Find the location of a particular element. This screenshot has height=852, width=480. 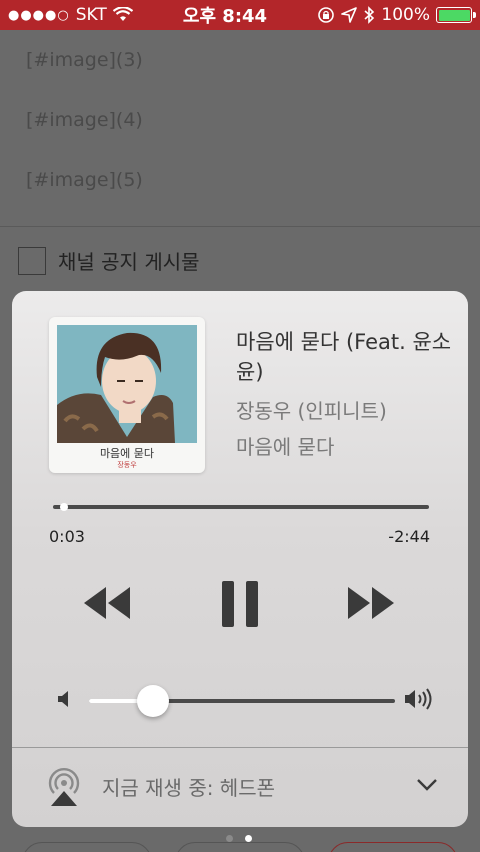

audio-output-label: 지금 재생 중: 헤드폰 is located at coordinates (188, 786).